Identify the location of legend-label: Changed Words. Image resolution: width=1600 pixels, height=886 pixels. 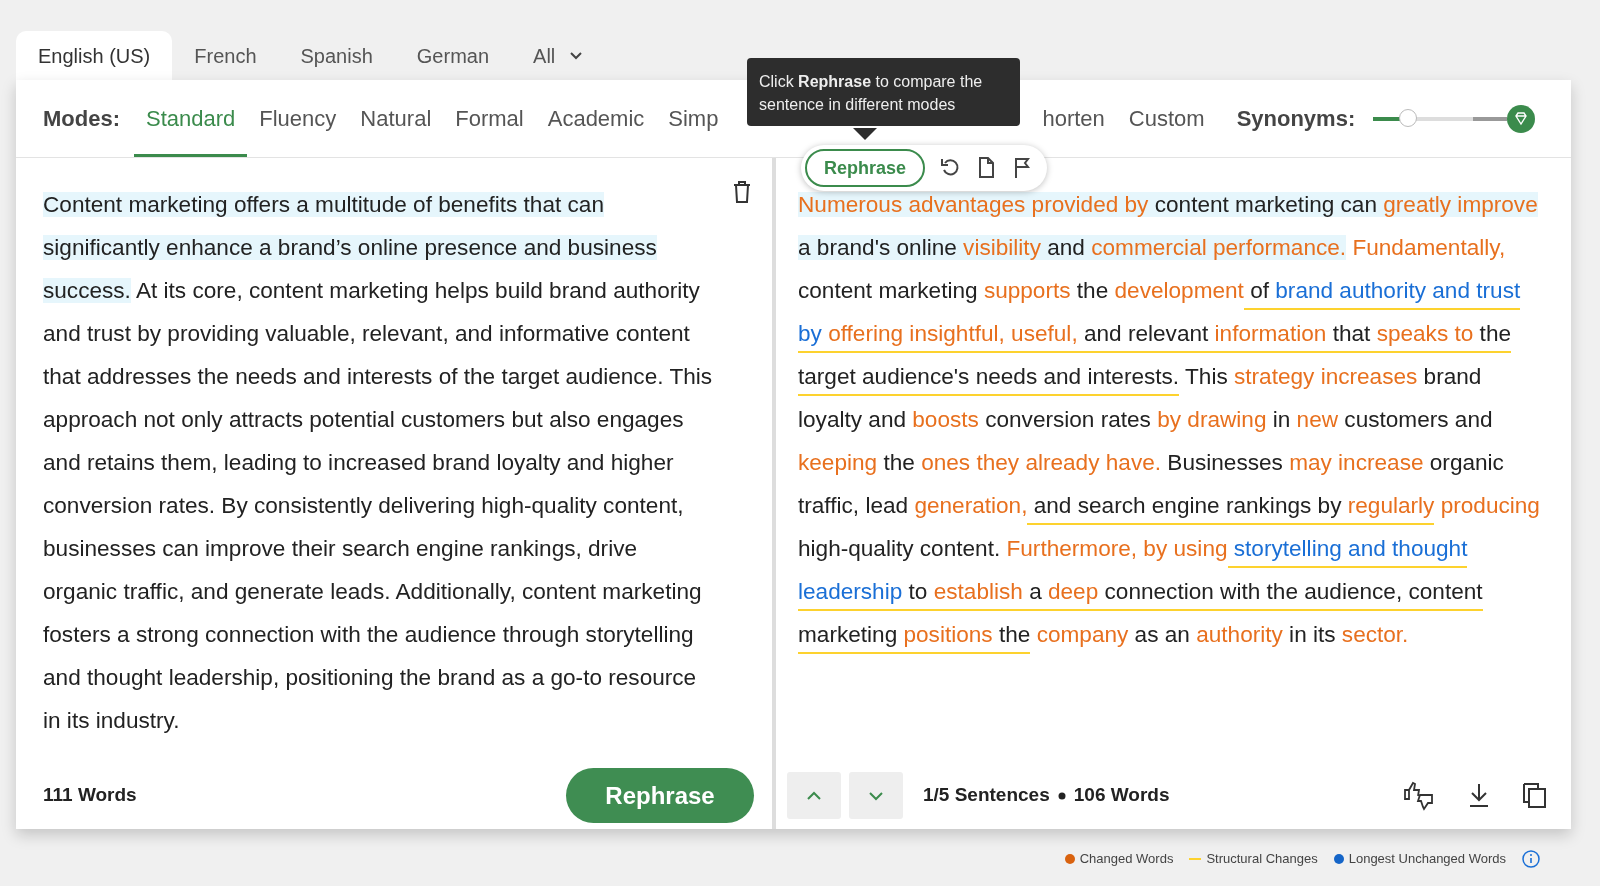
(1126, 859).